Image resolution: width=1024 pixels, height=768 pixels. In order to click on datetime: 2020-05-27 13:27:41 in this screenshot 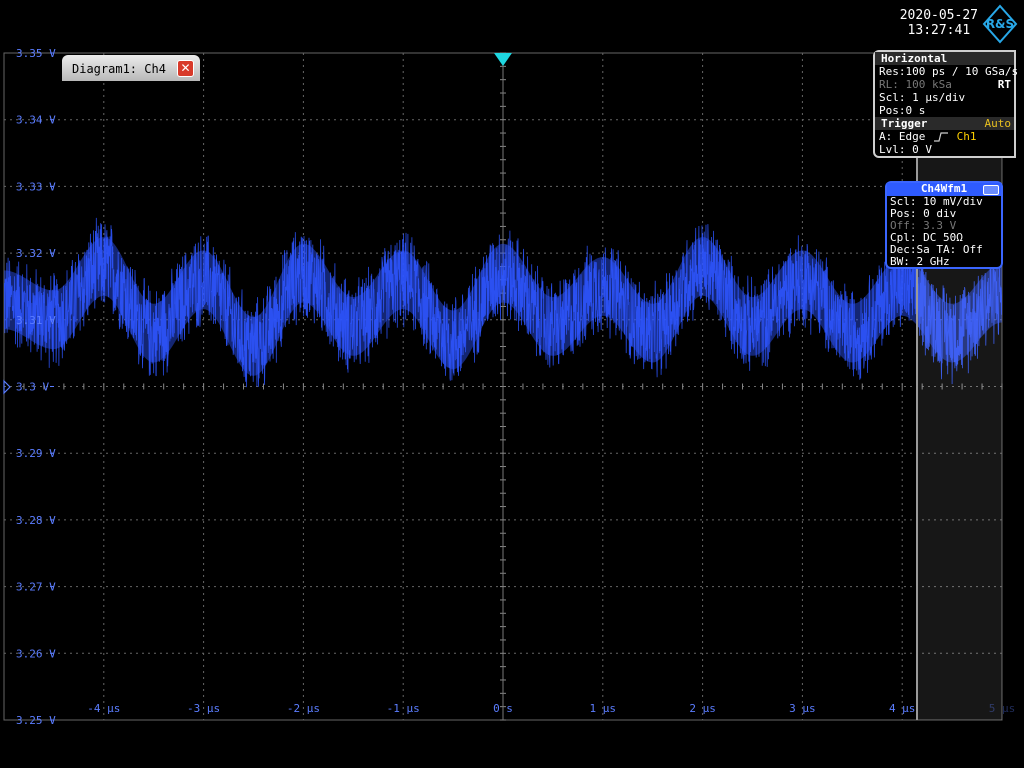, I will do `click(939, 23)`.